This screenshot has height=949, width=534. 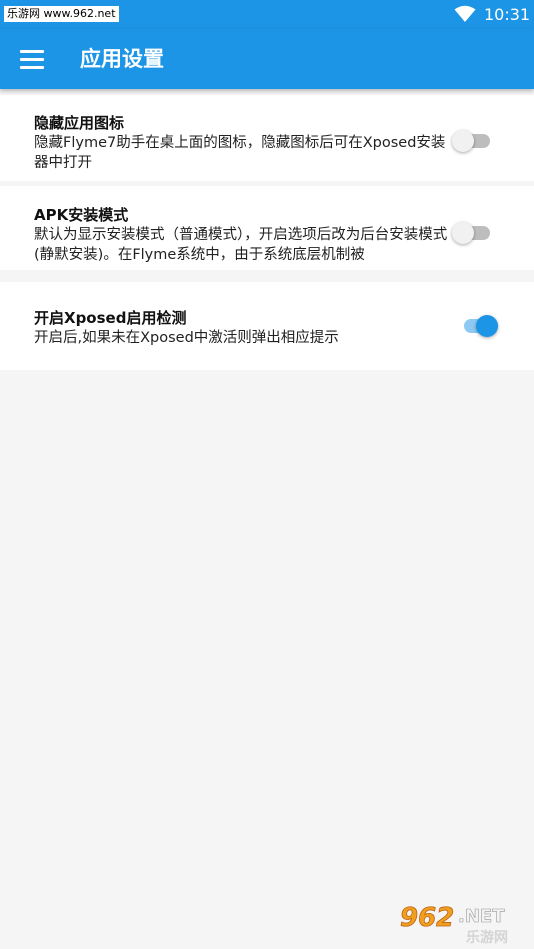 What do you see at coordinates (481, 326) in the screenshot?
I see `xposed-detection-switch` at bounding box center [481, 326].